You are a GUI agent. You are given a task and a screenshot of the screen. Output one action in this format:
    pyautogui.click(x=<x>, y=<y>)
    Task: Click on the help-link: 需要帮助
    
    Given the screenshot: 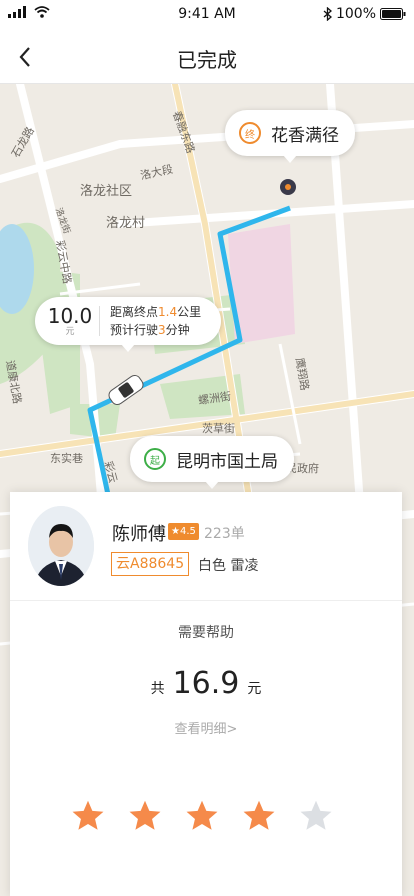 What is the action you would take?
    pyautogui.click(x=206, y=632)
    